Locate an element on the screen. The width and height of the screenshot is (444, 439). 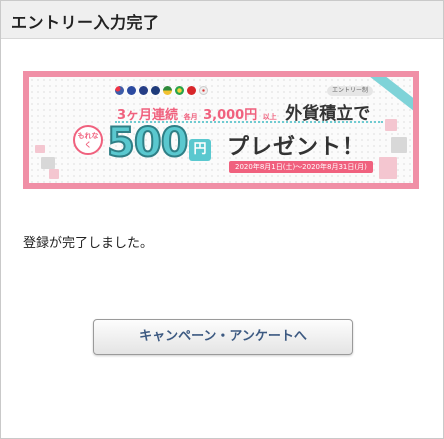
campaign-dates: 2020年8月1日(土)～2020年8月31日(月) is located at coordinates (301, 167).